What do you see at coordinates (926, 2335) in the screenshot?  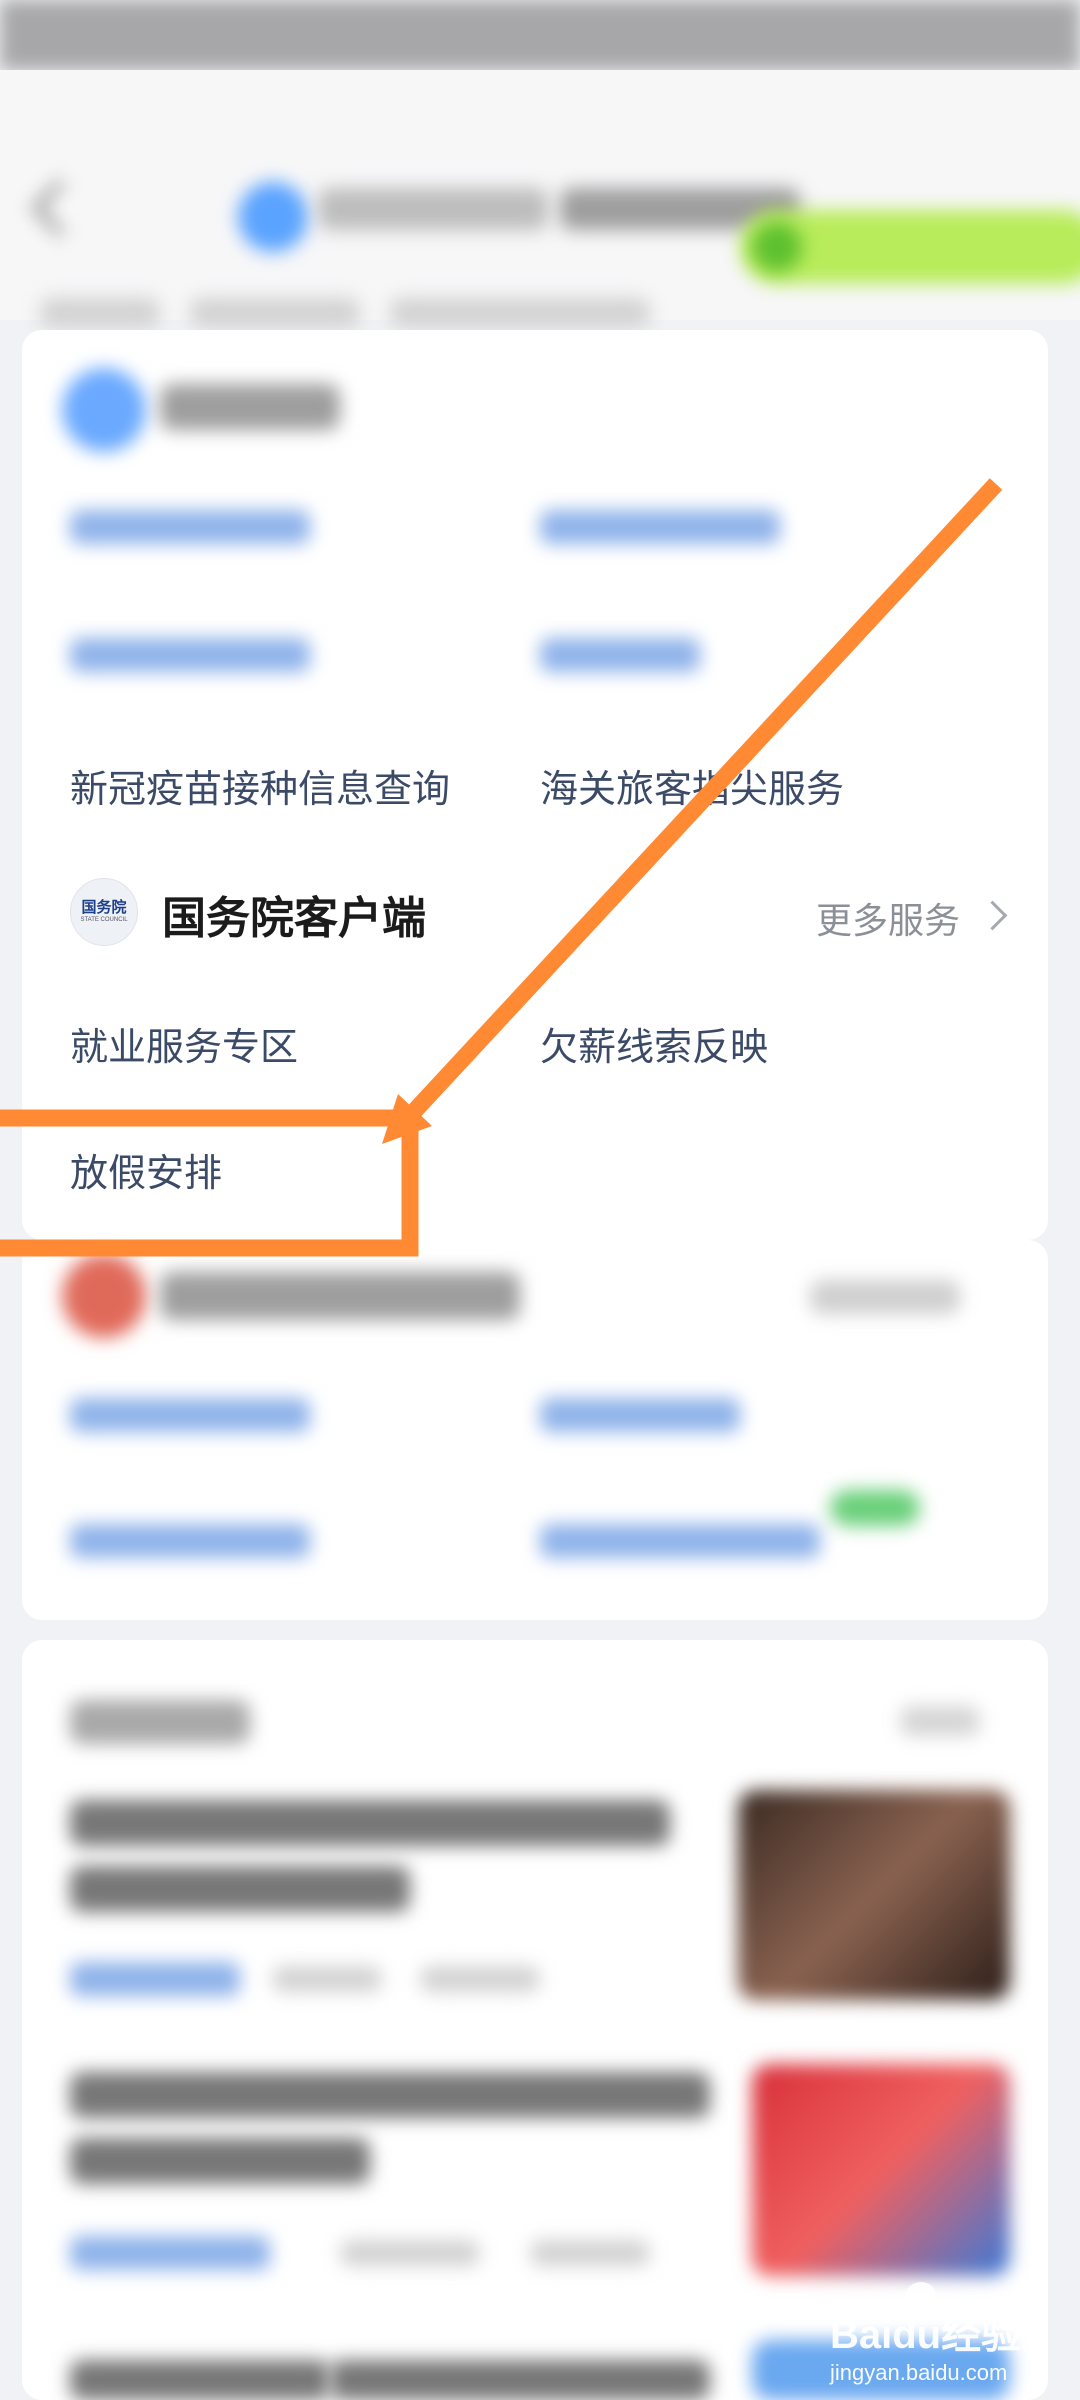 I see `watermark-brand: Baidu经验` at bounding box center [926, 2335].